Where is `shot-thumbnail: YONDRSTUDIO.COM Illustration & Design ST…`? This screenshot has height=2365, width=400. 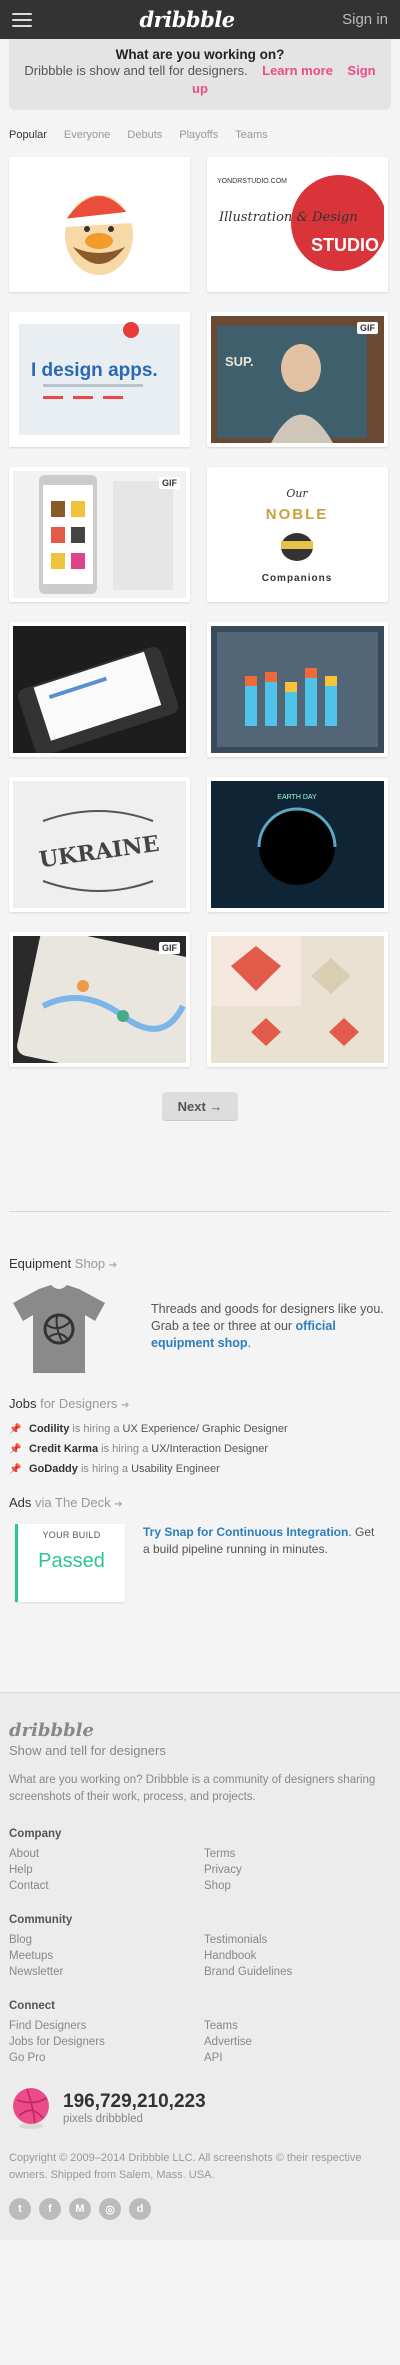
shot-thumbnail: YONDRSTUDIO.COM Illustration & Design ST… is located at coordinates (297, 224).